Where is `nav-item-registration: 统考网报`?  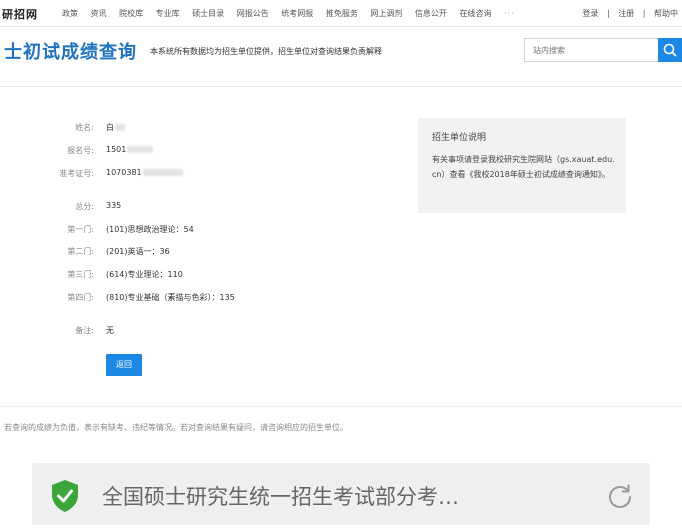 nav-item-registration: 统考网报 is located at coordinates (297, 13).